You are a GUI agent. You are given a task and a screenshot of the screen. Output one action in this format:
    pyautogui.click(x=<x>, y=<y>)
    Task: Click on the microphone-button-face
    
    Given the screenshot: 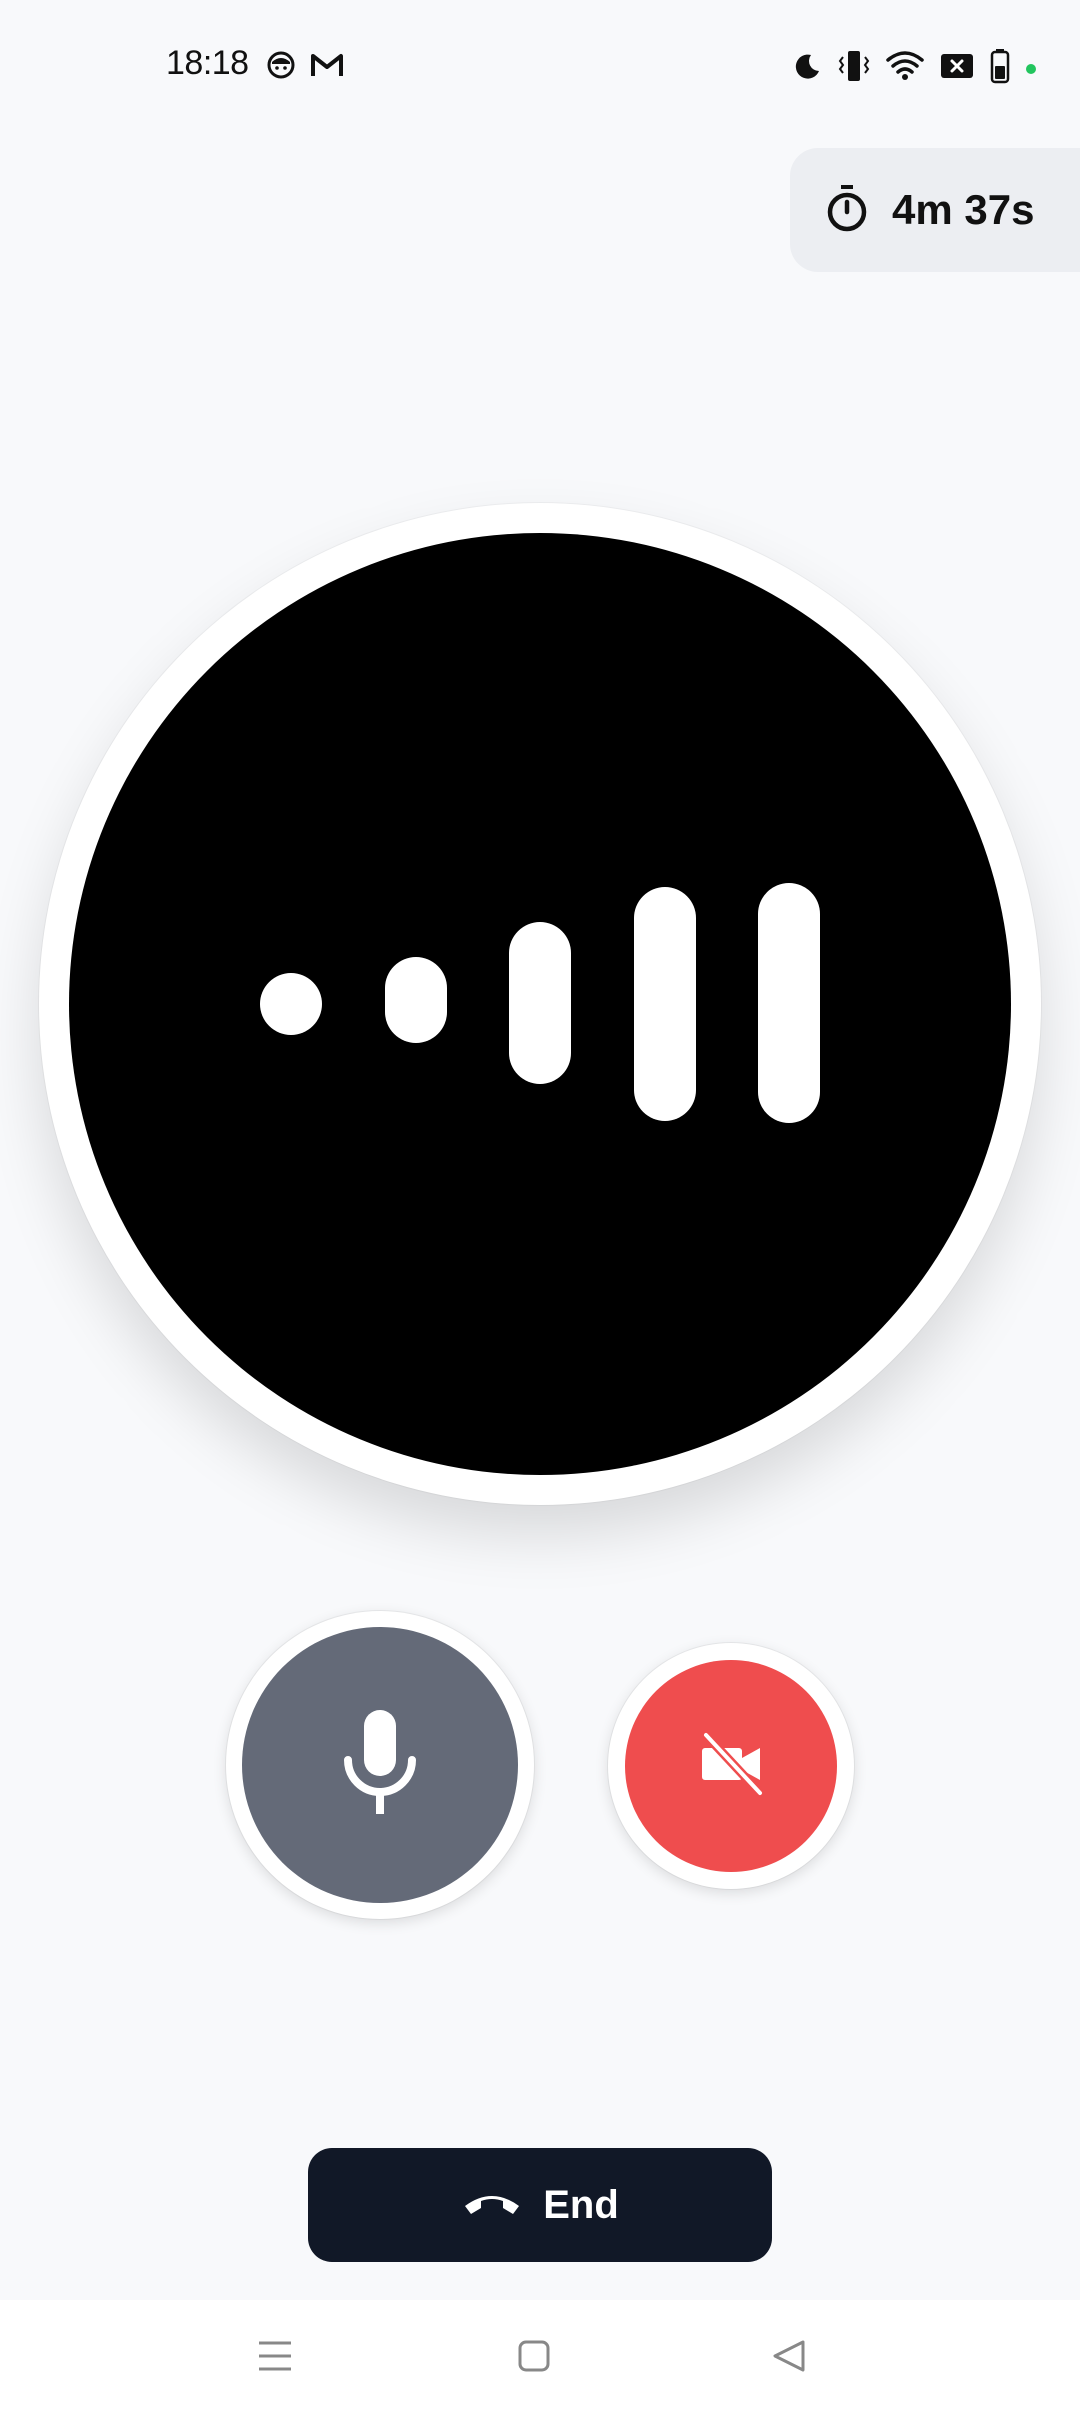 What is the action you would take?
    pyautogui.click(x=380, y=1765)
    